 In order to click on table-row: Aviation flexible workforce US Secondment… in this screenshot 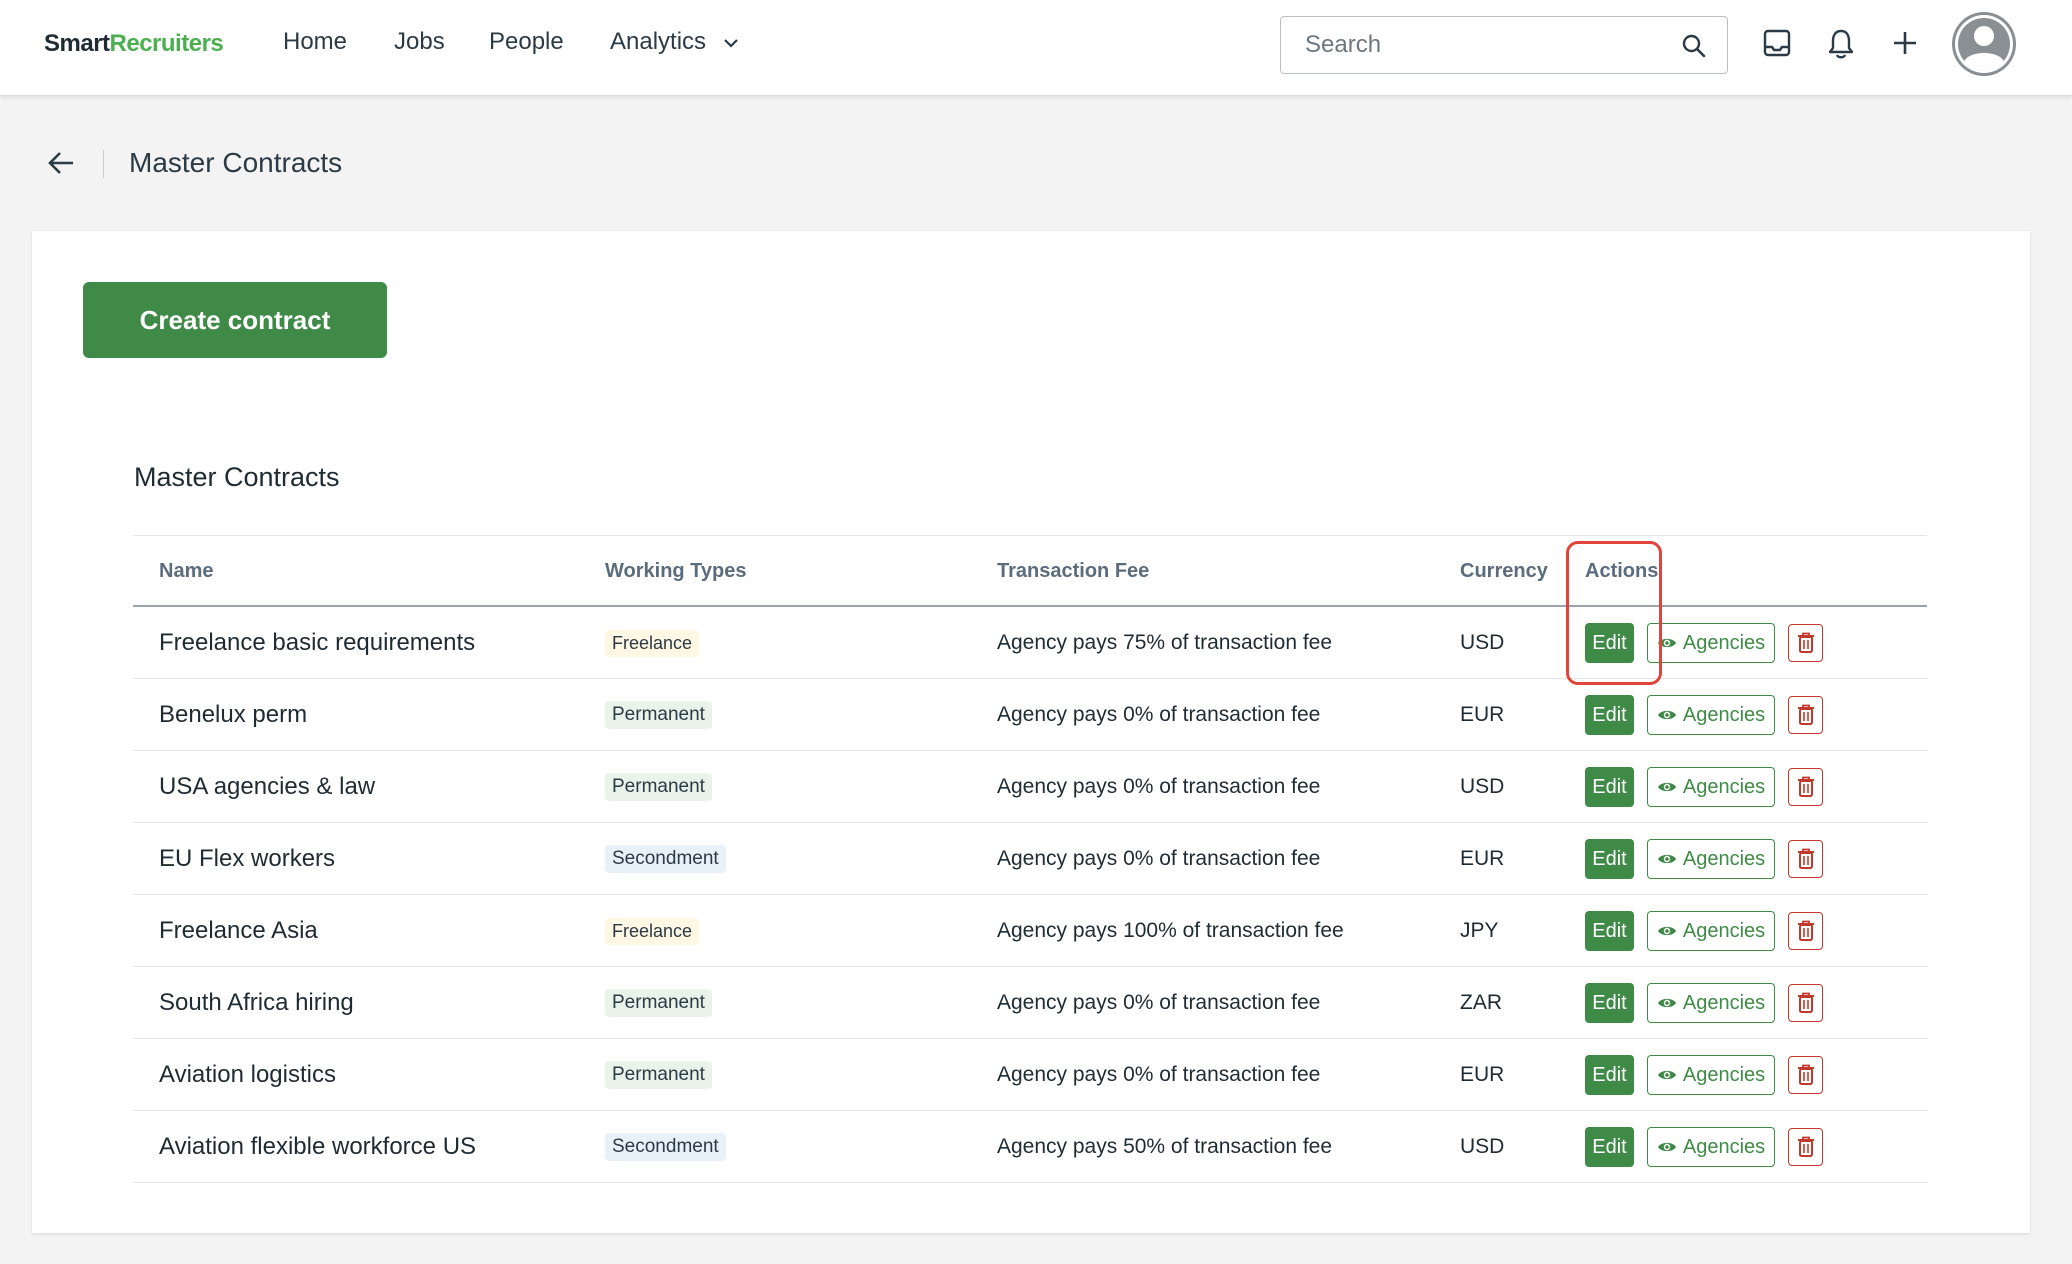, I will do `click(1030, 1147)`.